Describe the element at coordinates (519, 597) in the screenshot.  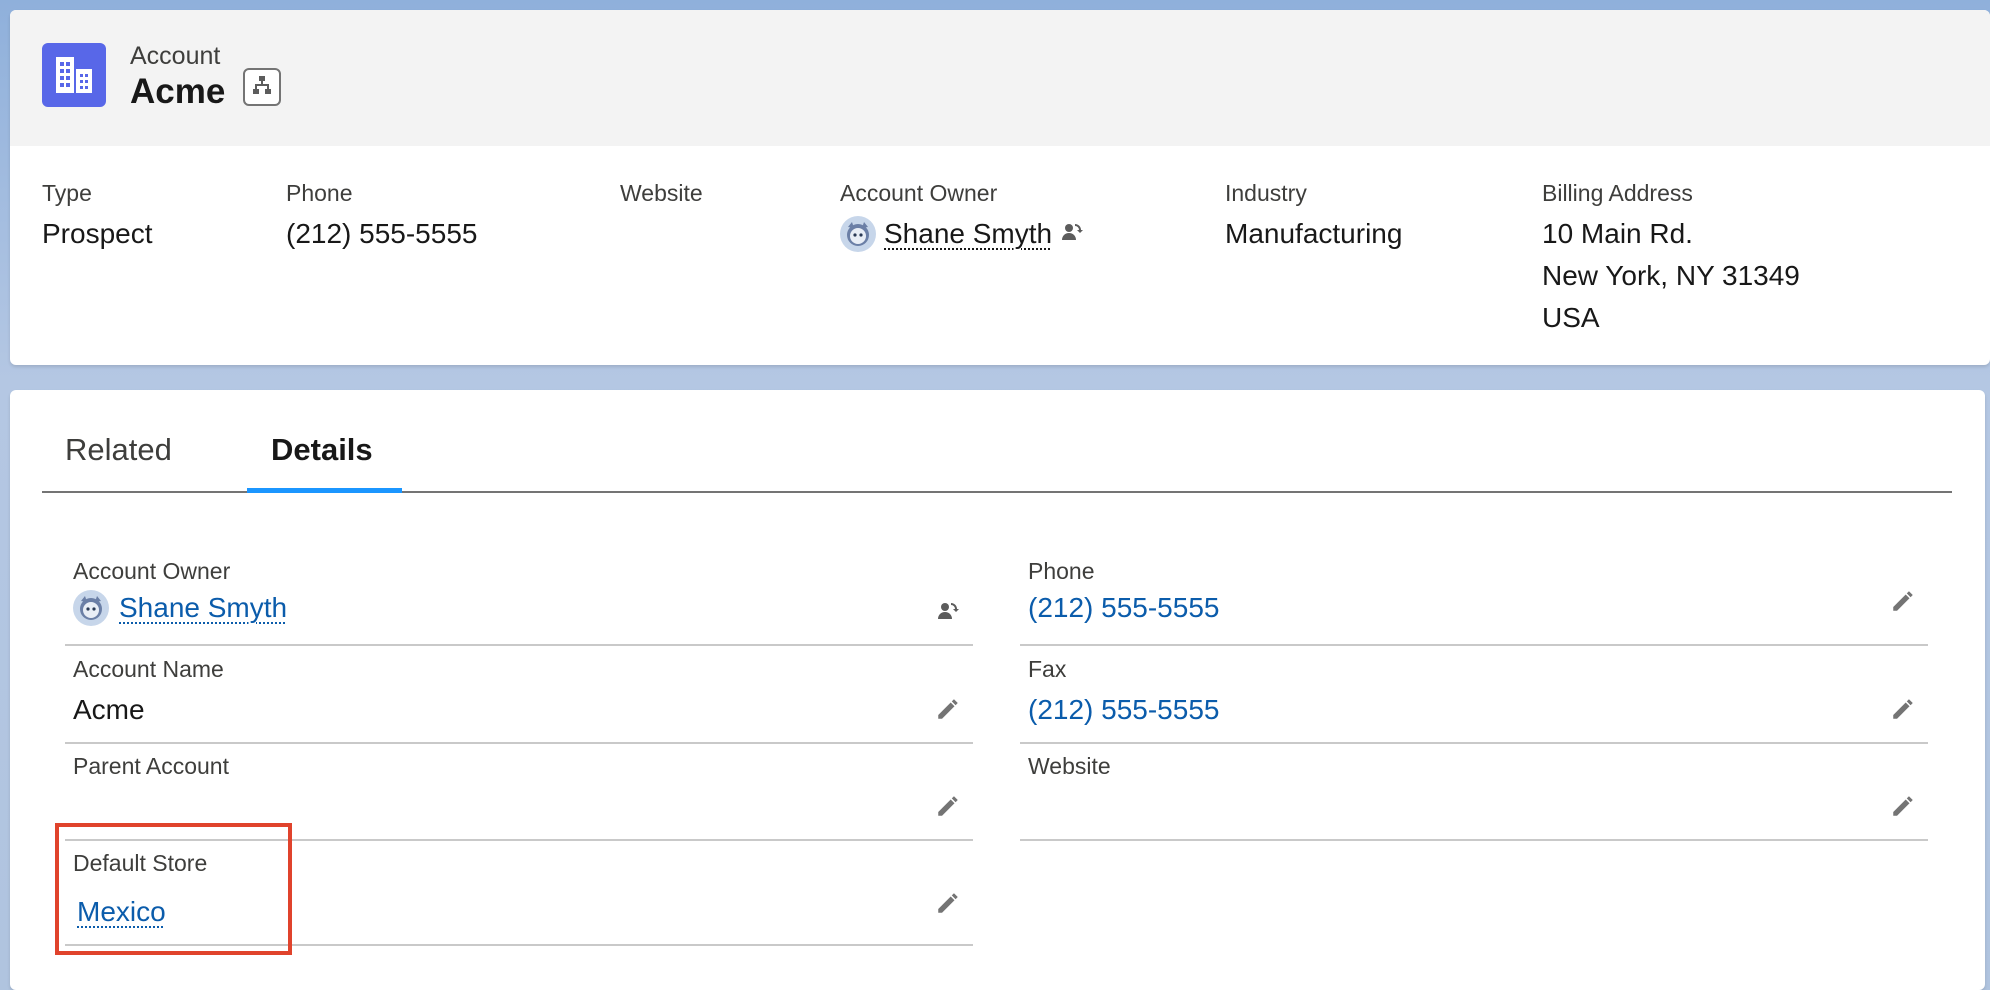
I see `detail-field-account-owner: Account Owner Shane Smyth` at that location.